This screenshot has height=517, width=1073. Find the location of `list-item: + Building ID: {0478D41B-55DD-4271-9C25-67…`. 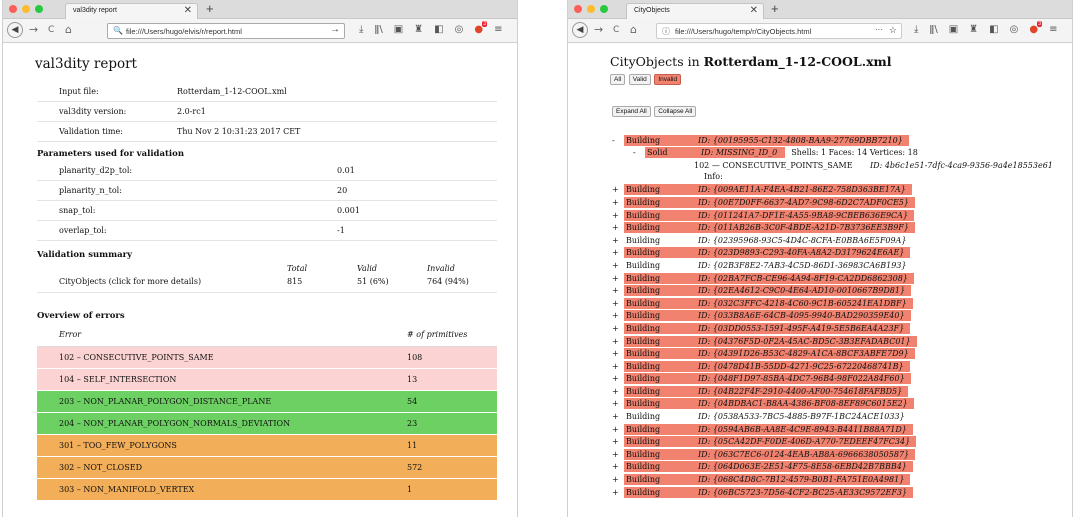

list-item: + Building ID: {0478D41B-55DD-4271-9C25-67… is located at coordinates (837, 366).